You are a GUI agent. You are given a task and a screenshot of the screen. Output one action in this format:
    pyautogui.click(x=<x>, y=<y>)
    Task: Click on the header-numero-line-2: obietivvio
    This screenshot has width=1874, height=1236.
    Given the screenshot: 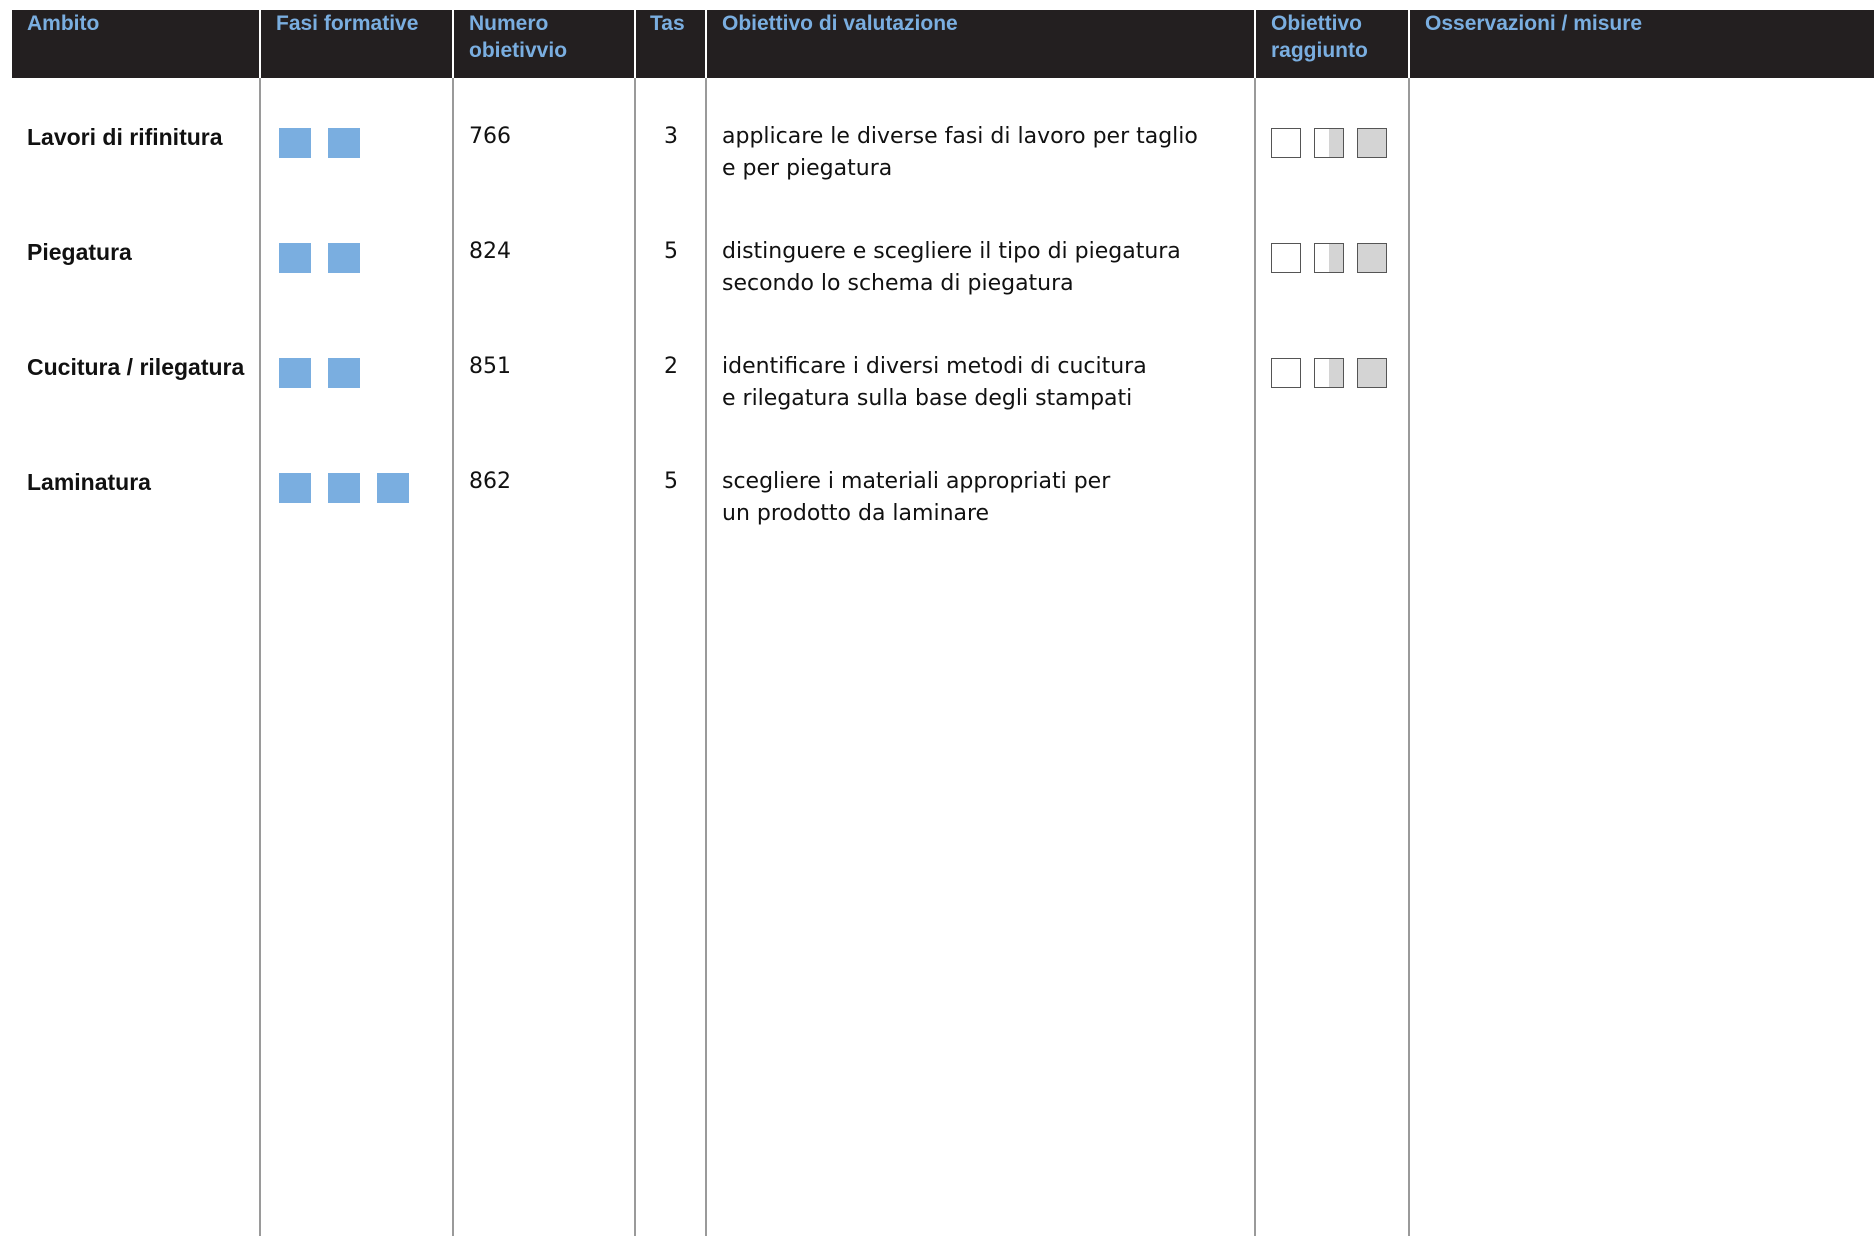 What is the action you would take?
    pyautogui.click(x=518, y=50)
    